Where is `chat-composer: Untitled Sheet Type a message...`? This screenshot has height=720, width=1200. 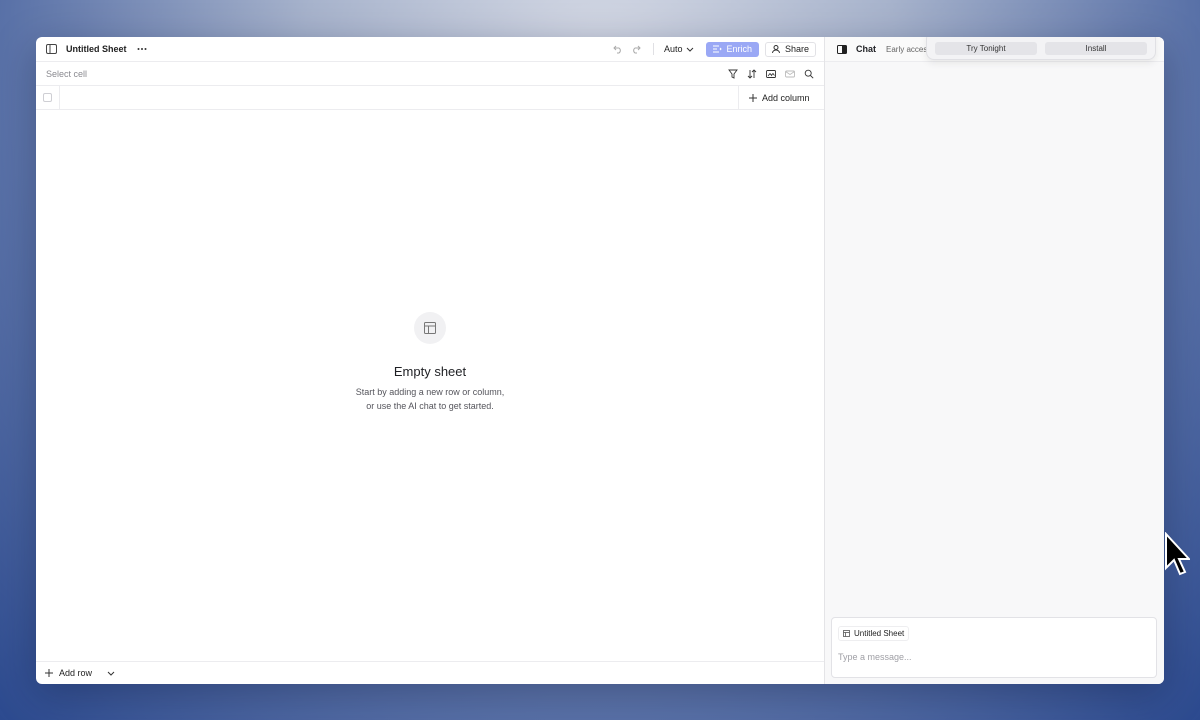 chat-composer: Untitled Sheet Type a message... is located at coordinates (994, 647).